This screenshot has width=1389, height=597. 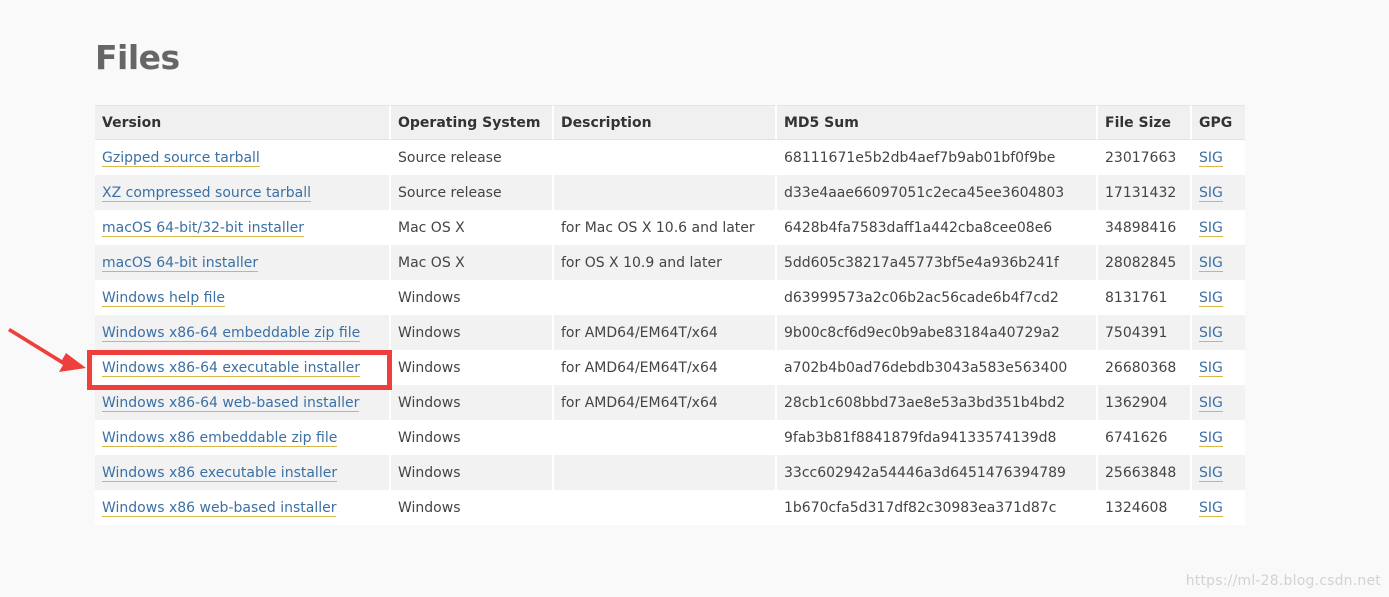 I want to click on md5-cell: a702b4b0ad76debdb3043a583e563400, so click(x=937, y=367).